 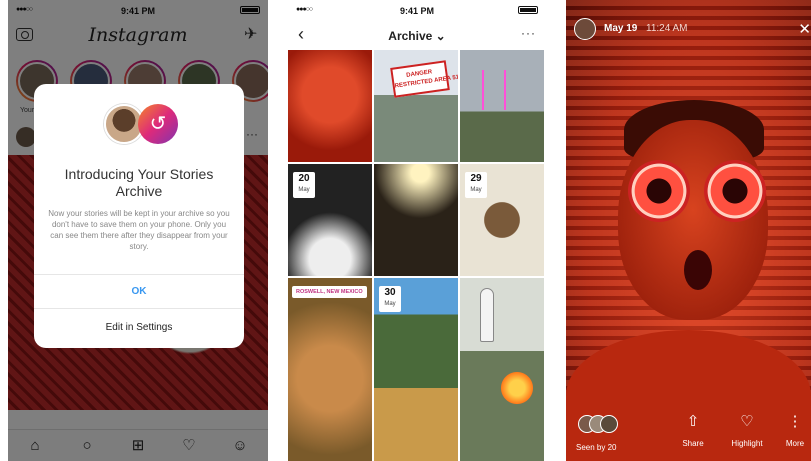 I want to click on status-bar: ●●●○○ 9:41 PM, so click(x=417, y=10).